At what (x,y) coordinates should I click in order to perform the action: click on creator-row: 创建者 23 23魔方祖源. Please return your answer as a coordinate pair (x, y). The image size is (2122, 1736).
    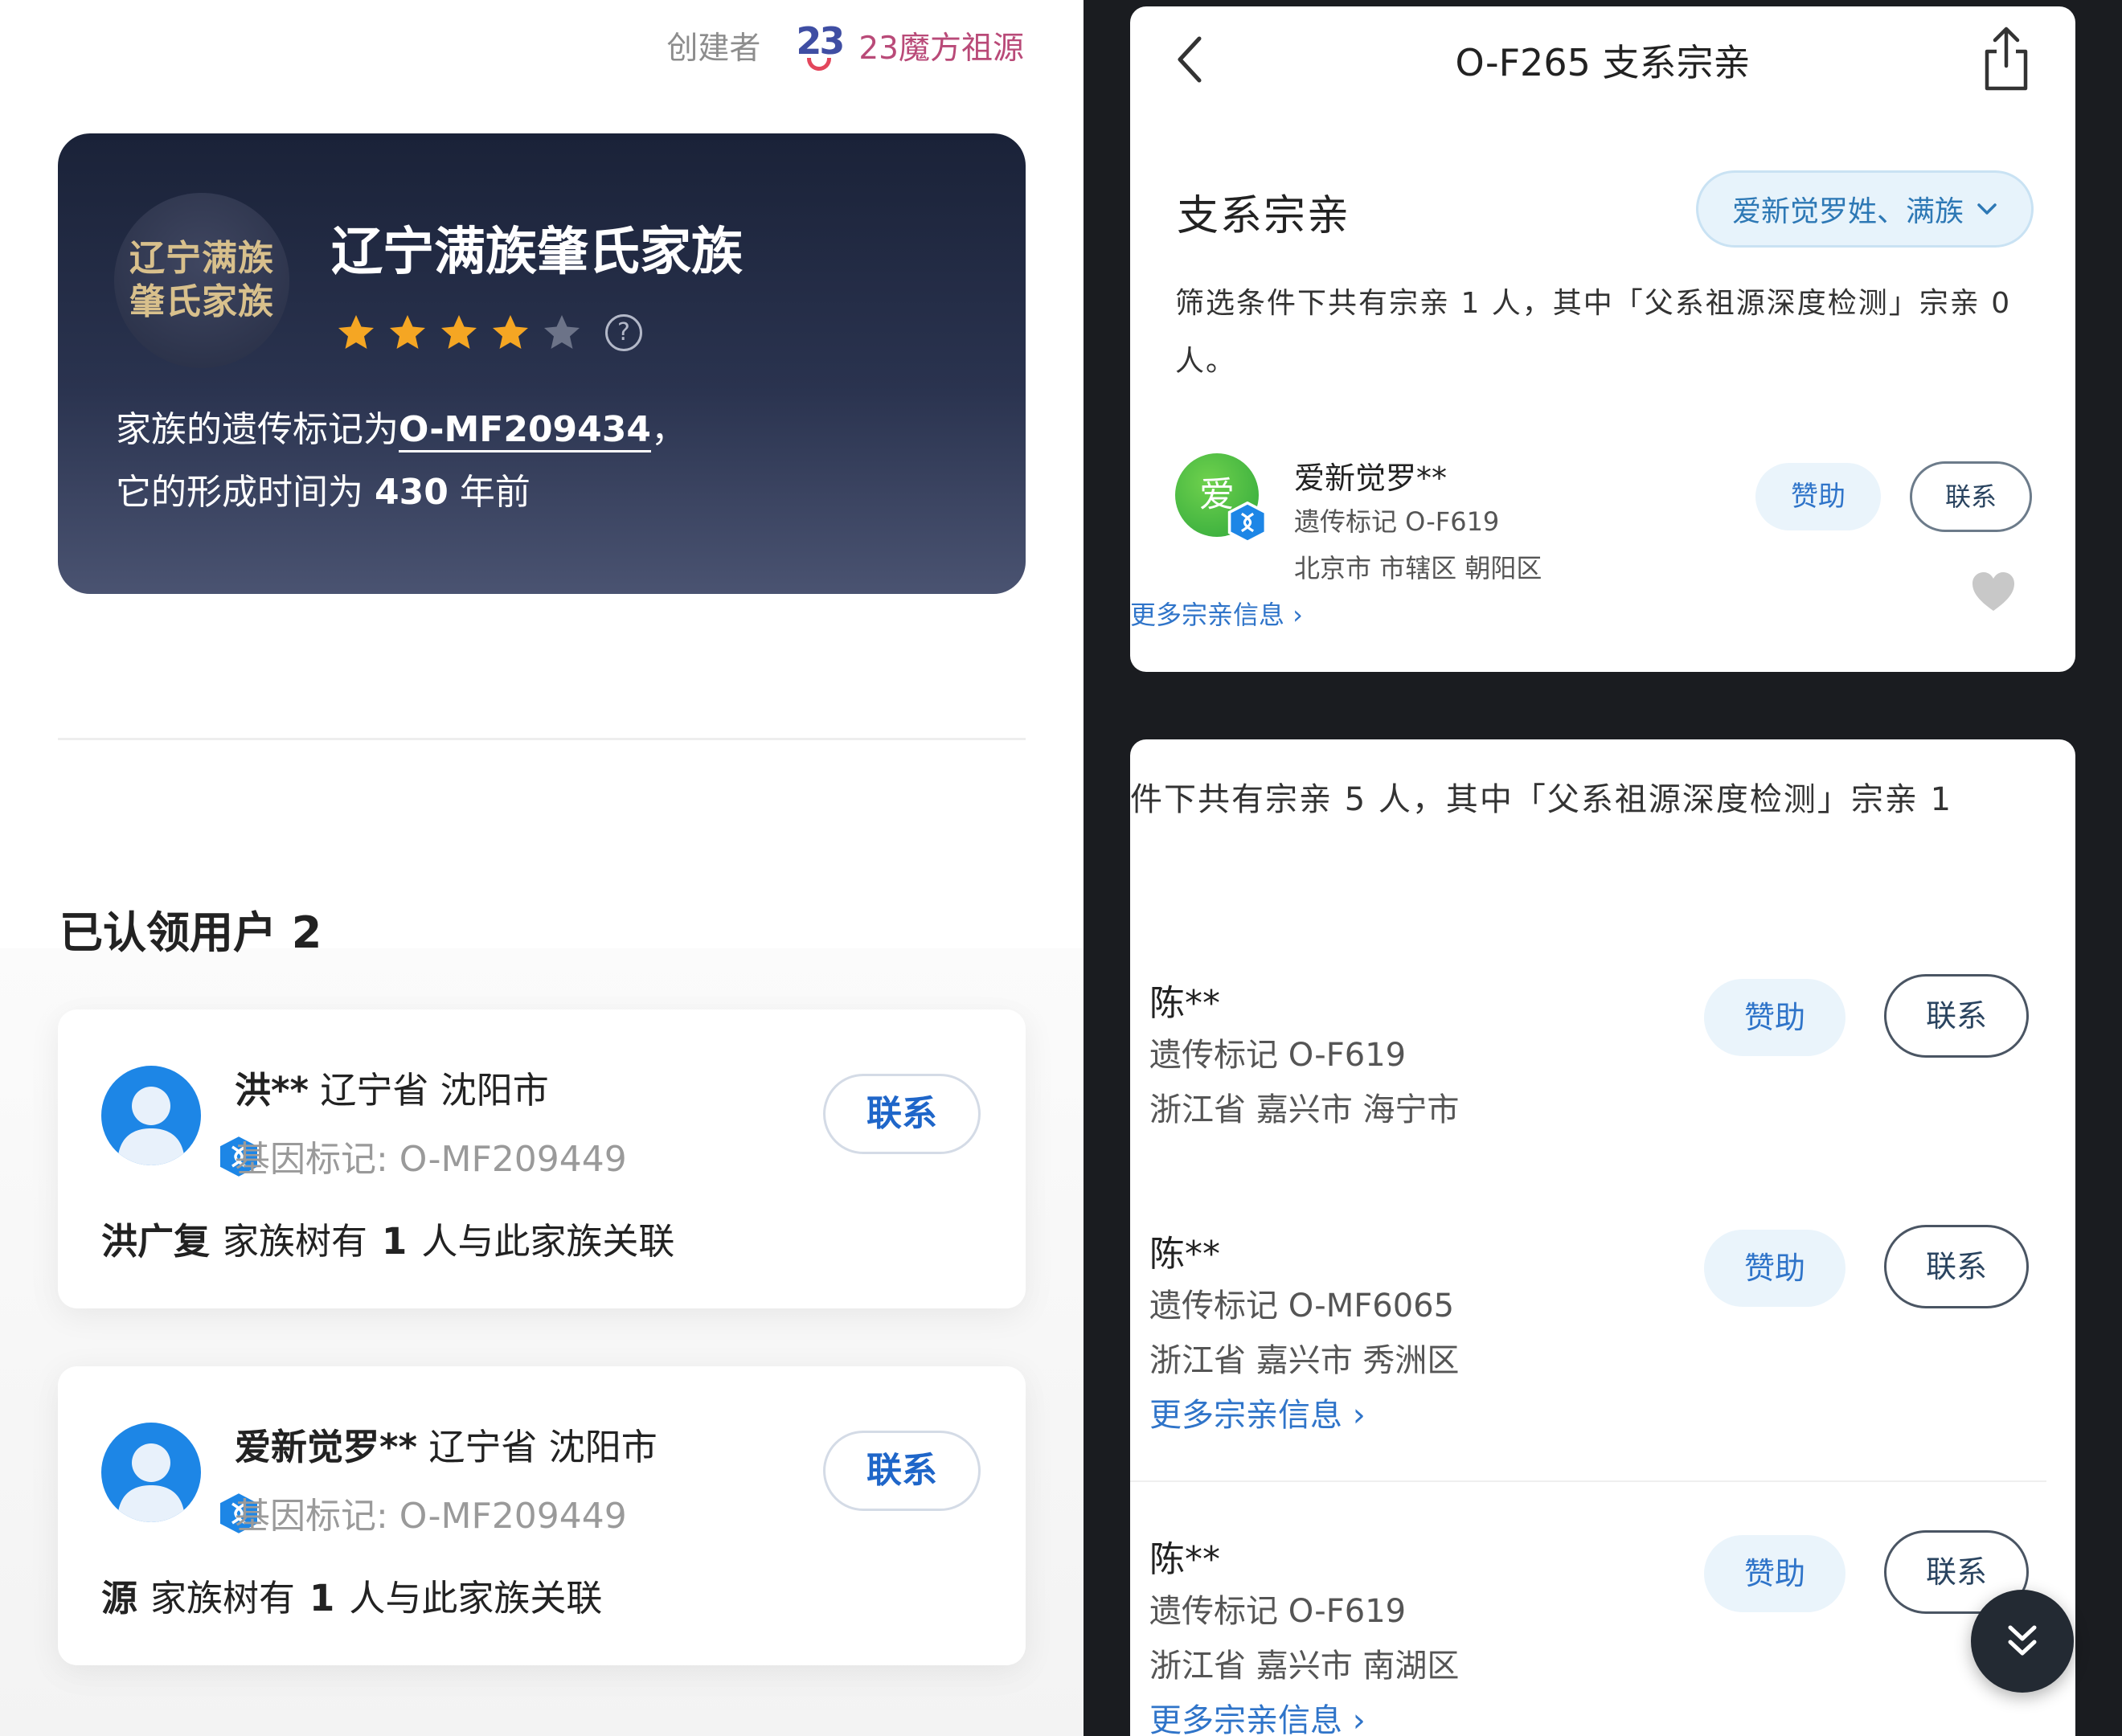
    Looking at the image, I should click on (845, 45).